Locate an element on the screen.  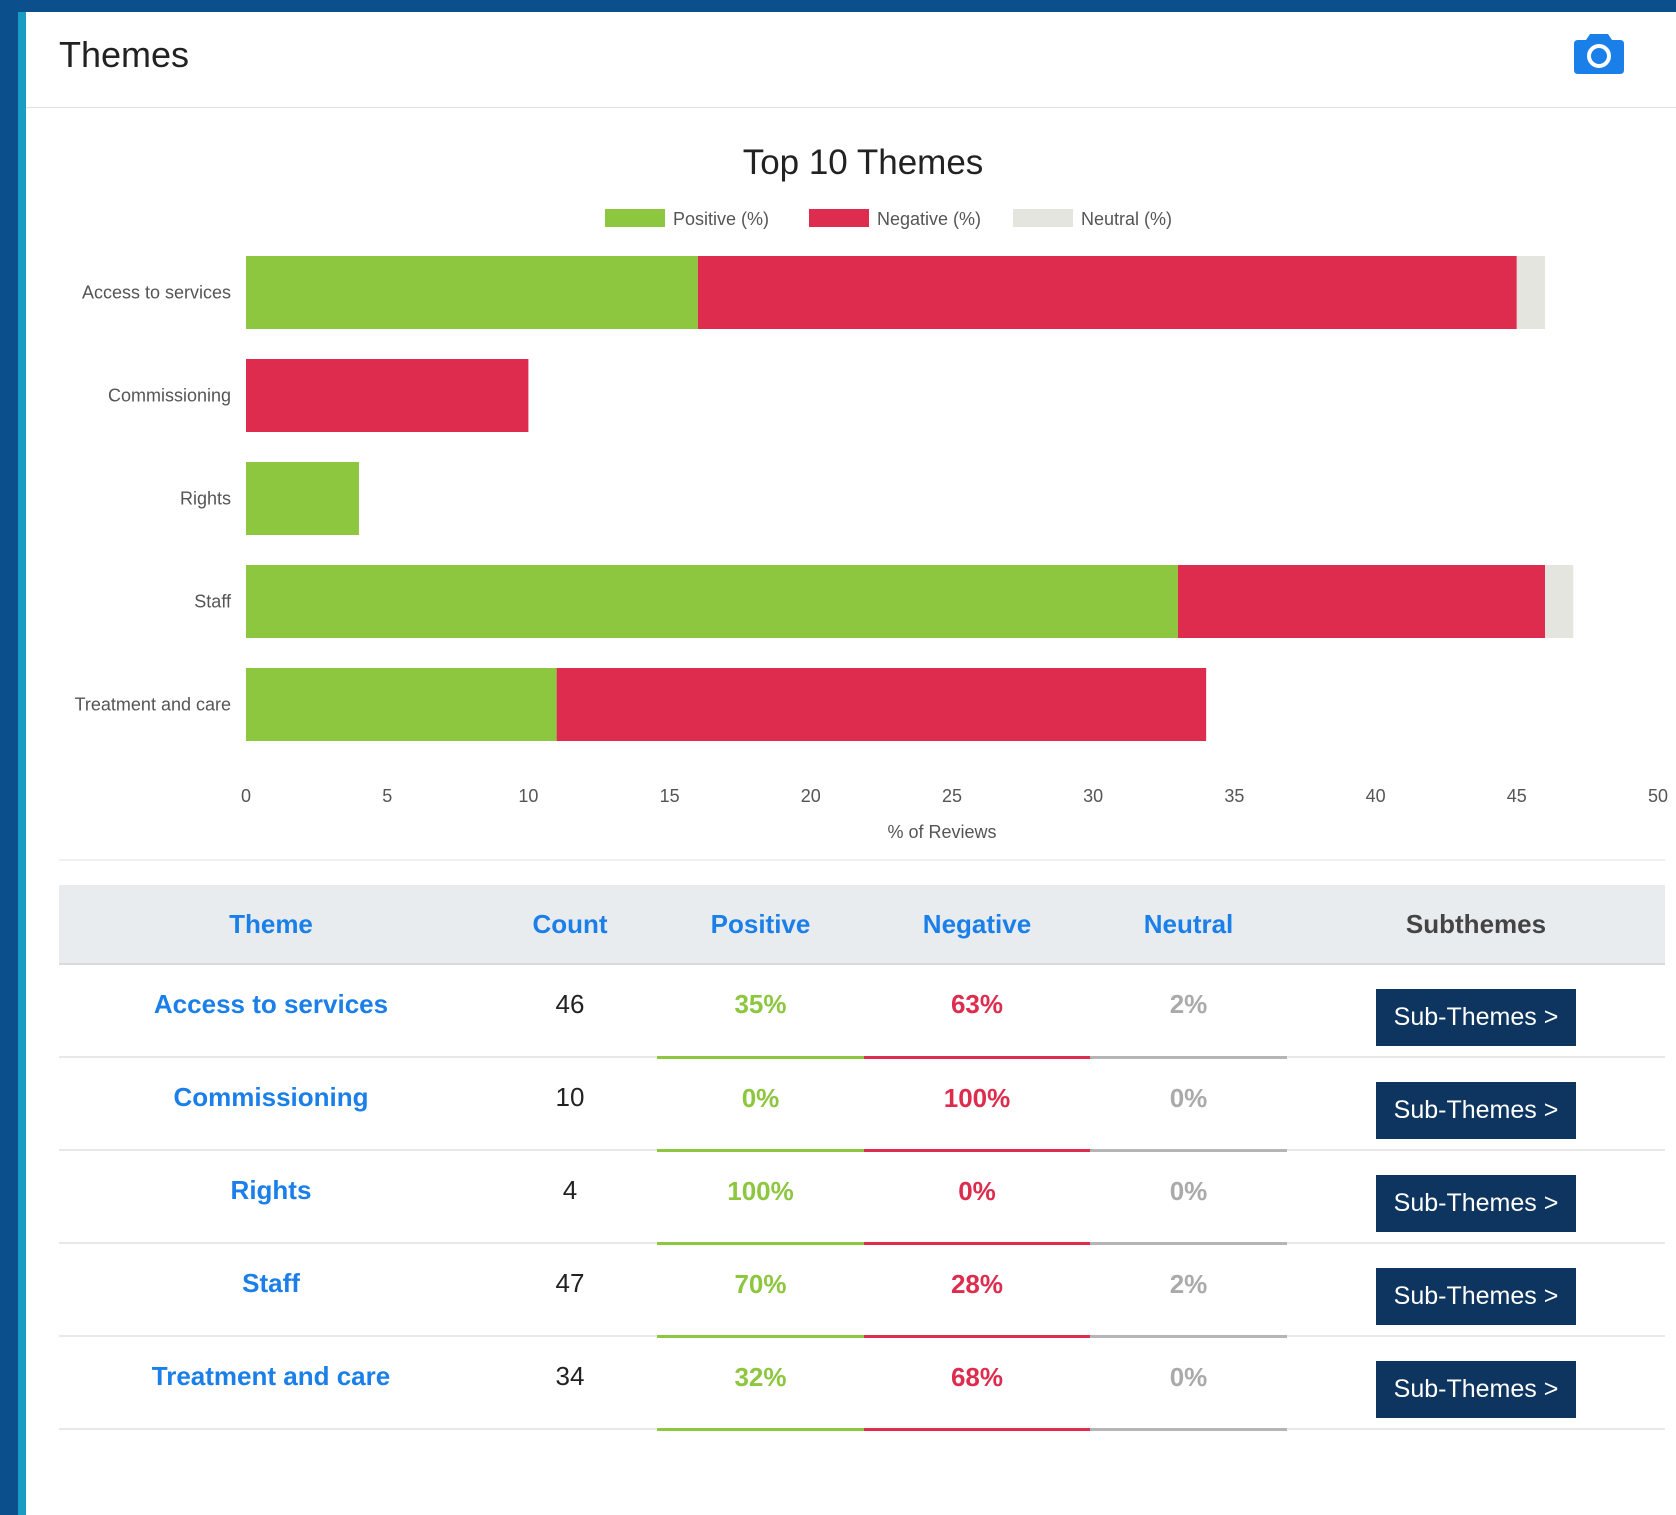
table-row: Staff 47 70% 28% 2% Sub-Themes > is located at coordinates (862, 1290).